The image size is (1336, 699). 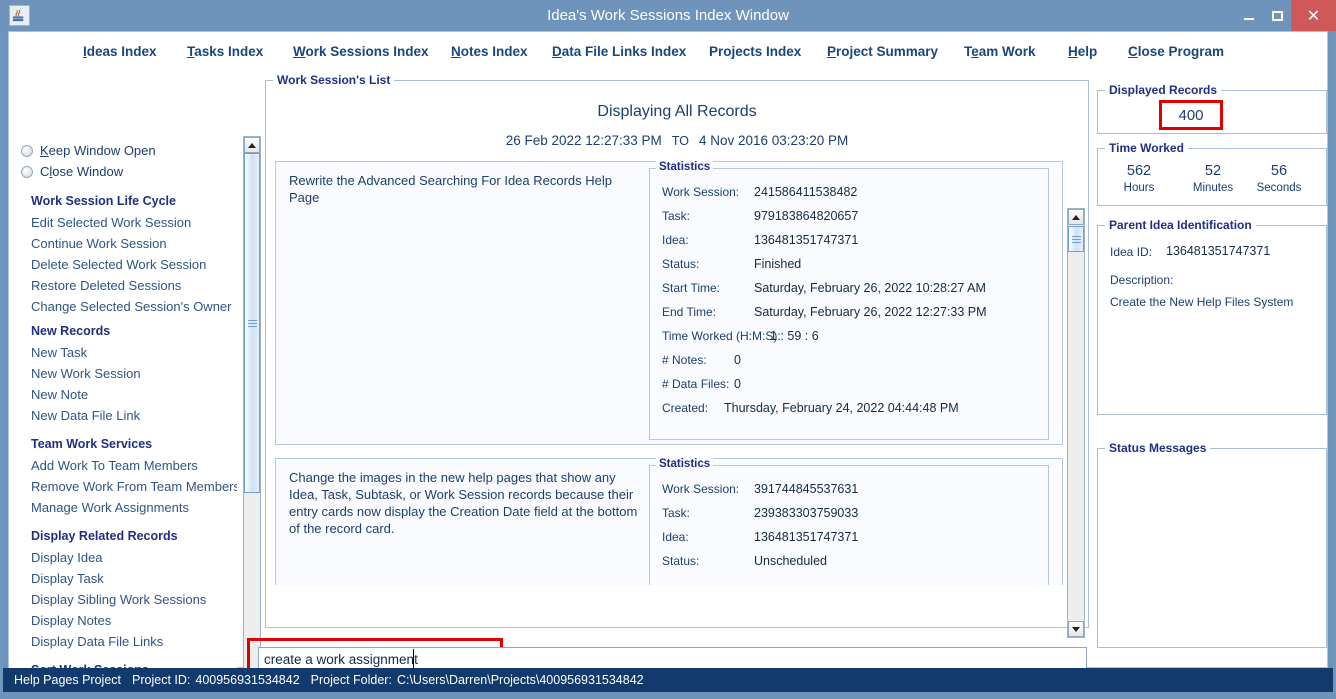 What do you see at coordinates (111, 222) in the screenshot?
I see `sidebar-item-edit-selected-work-session: Edit Selected Work Session` at bounding box center [111, 222].